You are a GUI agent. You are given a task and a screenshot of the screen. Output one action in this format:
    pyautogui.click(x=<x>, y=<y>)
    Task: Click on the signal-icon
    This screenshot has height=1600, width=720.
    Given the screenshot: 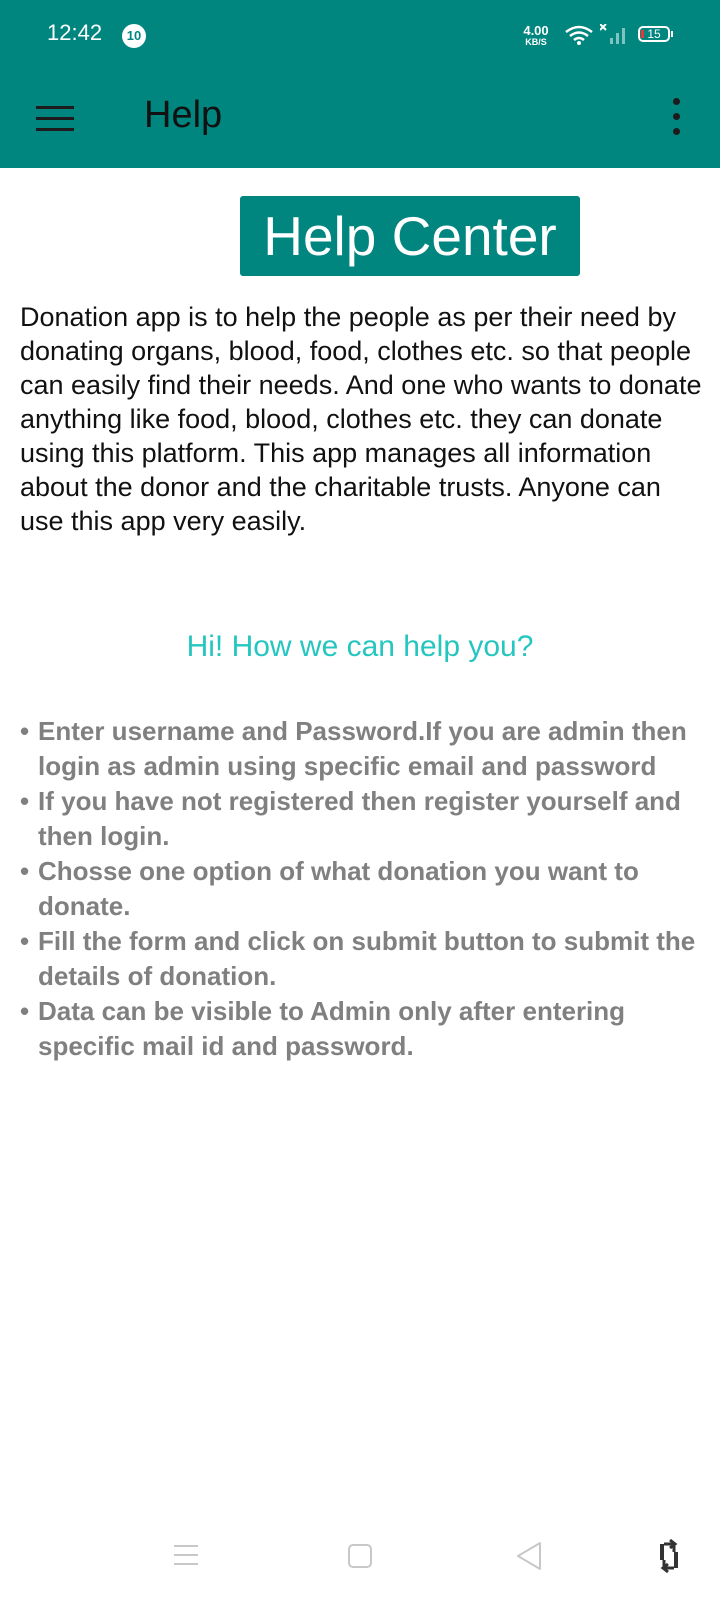 What is the action you would take?
    pyautogui.click(x=614, y=37)
    